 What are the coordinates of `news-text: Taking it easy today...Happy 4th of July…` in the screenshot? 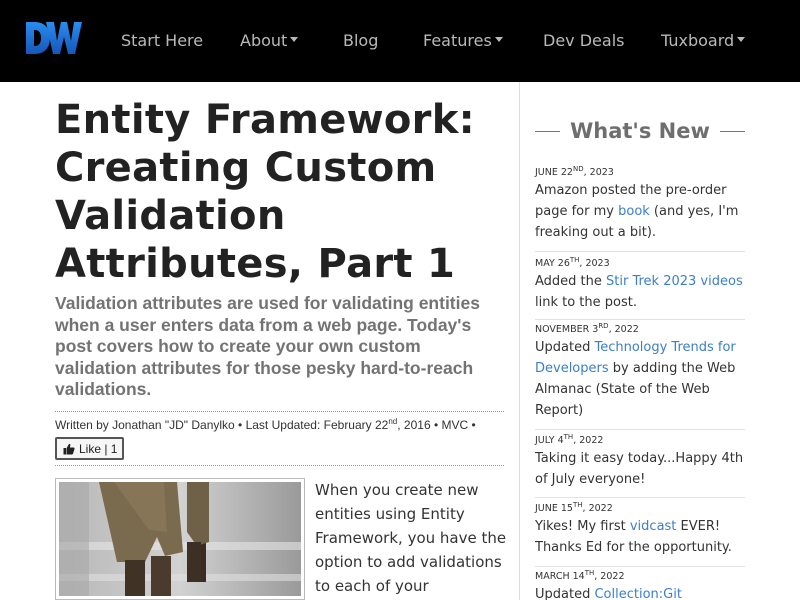 It's located at (639, 469).